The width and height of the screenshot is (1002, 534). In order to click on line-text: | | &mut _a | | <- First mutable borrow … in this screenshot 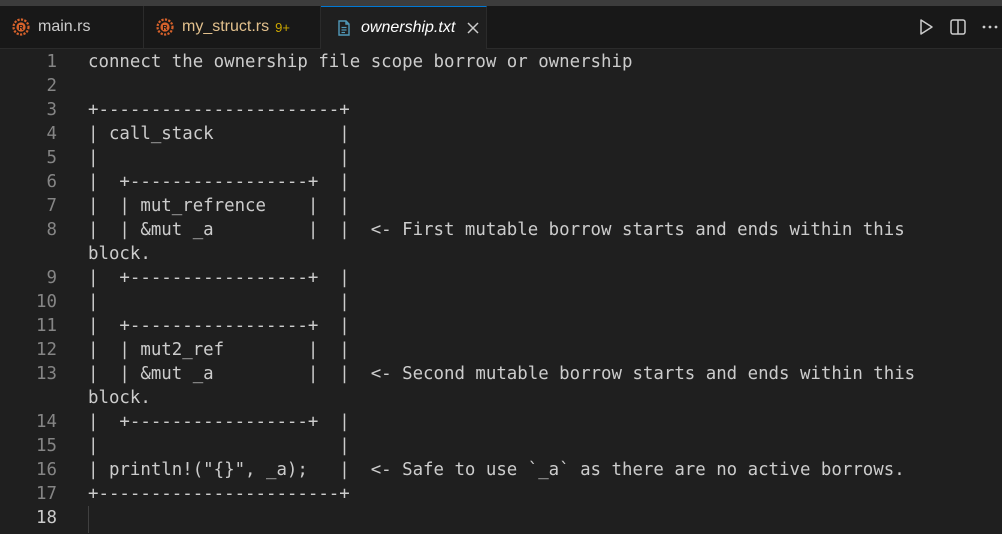, I will do `click(496, 230)`.